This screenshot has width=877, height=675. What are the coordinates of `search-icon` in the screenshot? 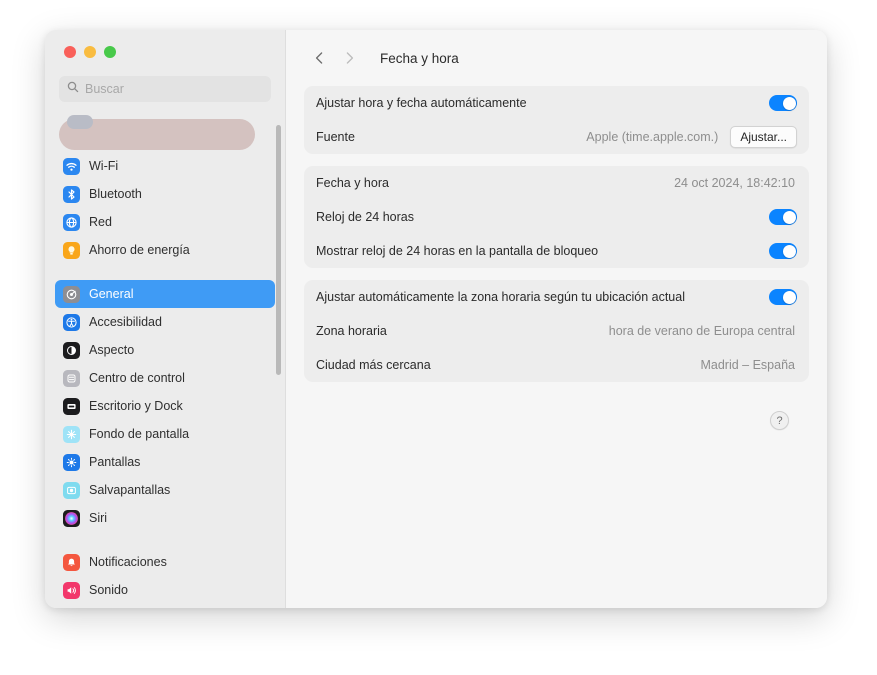 It's located at (73, 89).